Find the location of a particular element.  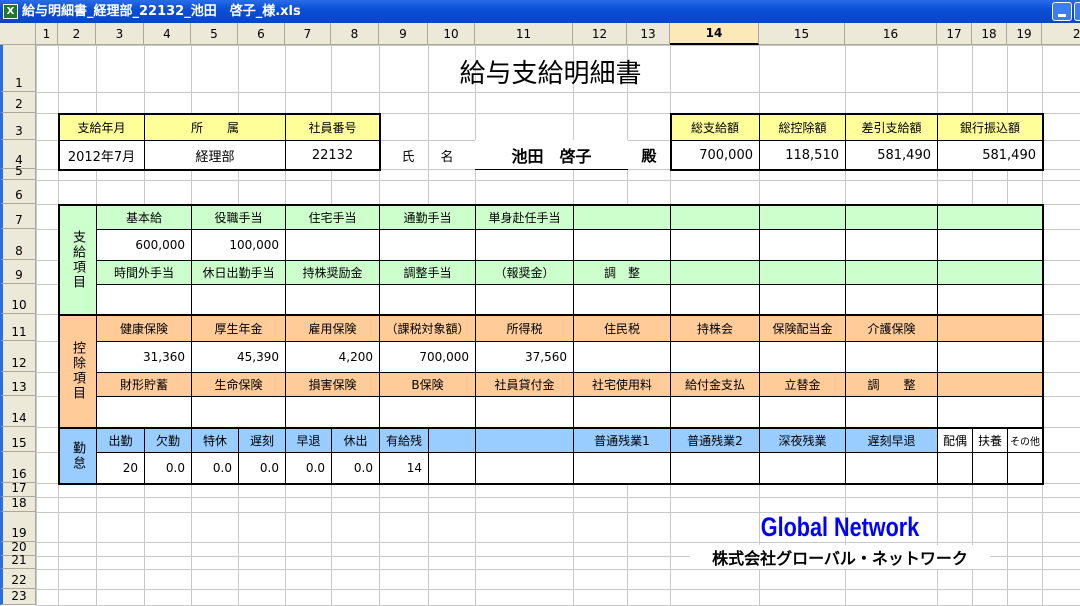

column-header: 20 is located at coordinates (1061, 34).